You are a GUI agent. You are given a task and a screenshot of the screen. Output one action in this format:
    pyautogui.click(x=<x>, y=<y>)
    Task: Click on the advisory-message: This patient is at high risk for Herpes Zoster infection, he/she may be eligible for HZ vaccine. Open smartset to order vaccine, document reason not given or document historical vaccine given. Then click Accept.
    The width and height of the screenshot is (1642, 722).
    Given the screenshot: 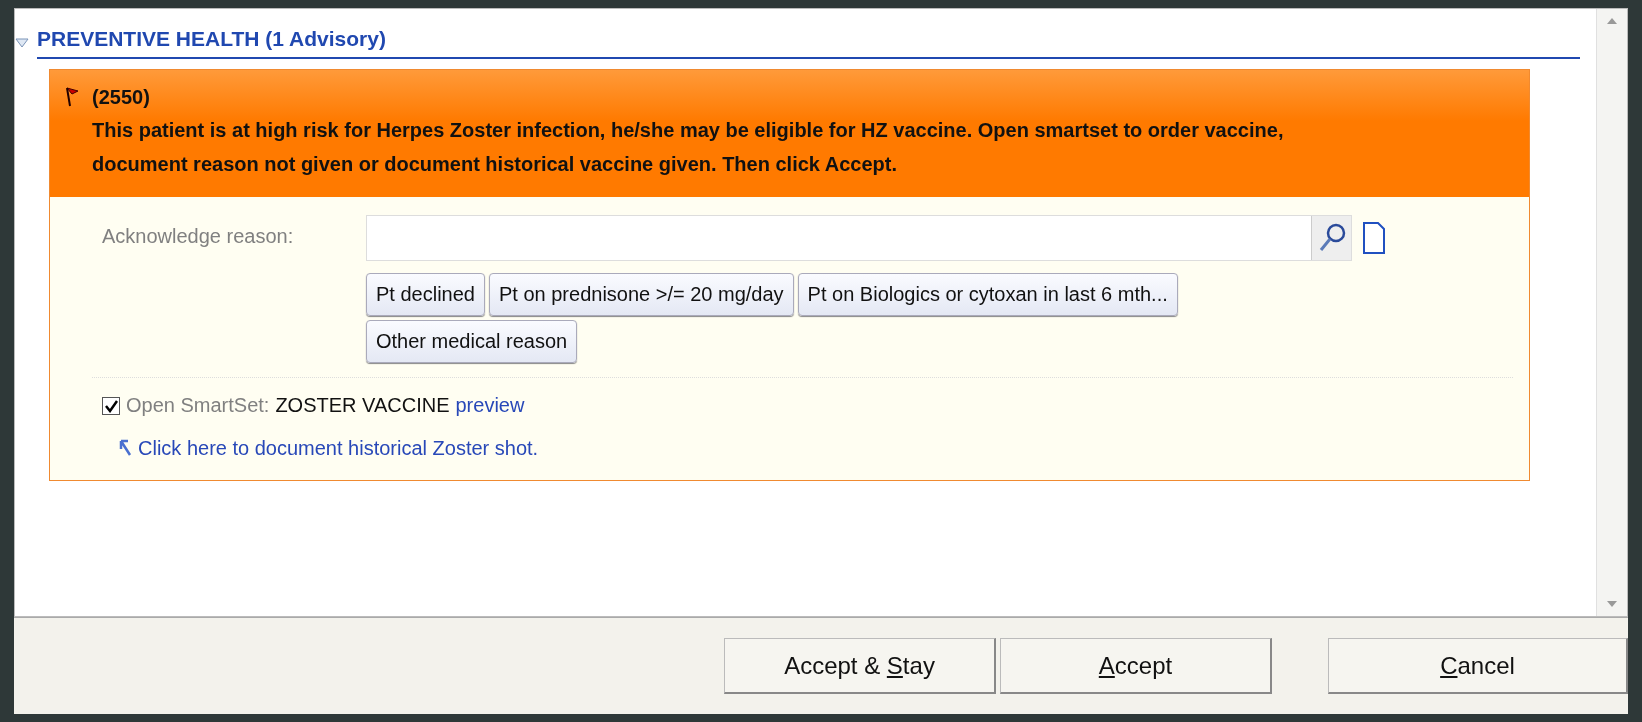 What is the action you would take?
    pyautogui.click(x=688, y=147)
    